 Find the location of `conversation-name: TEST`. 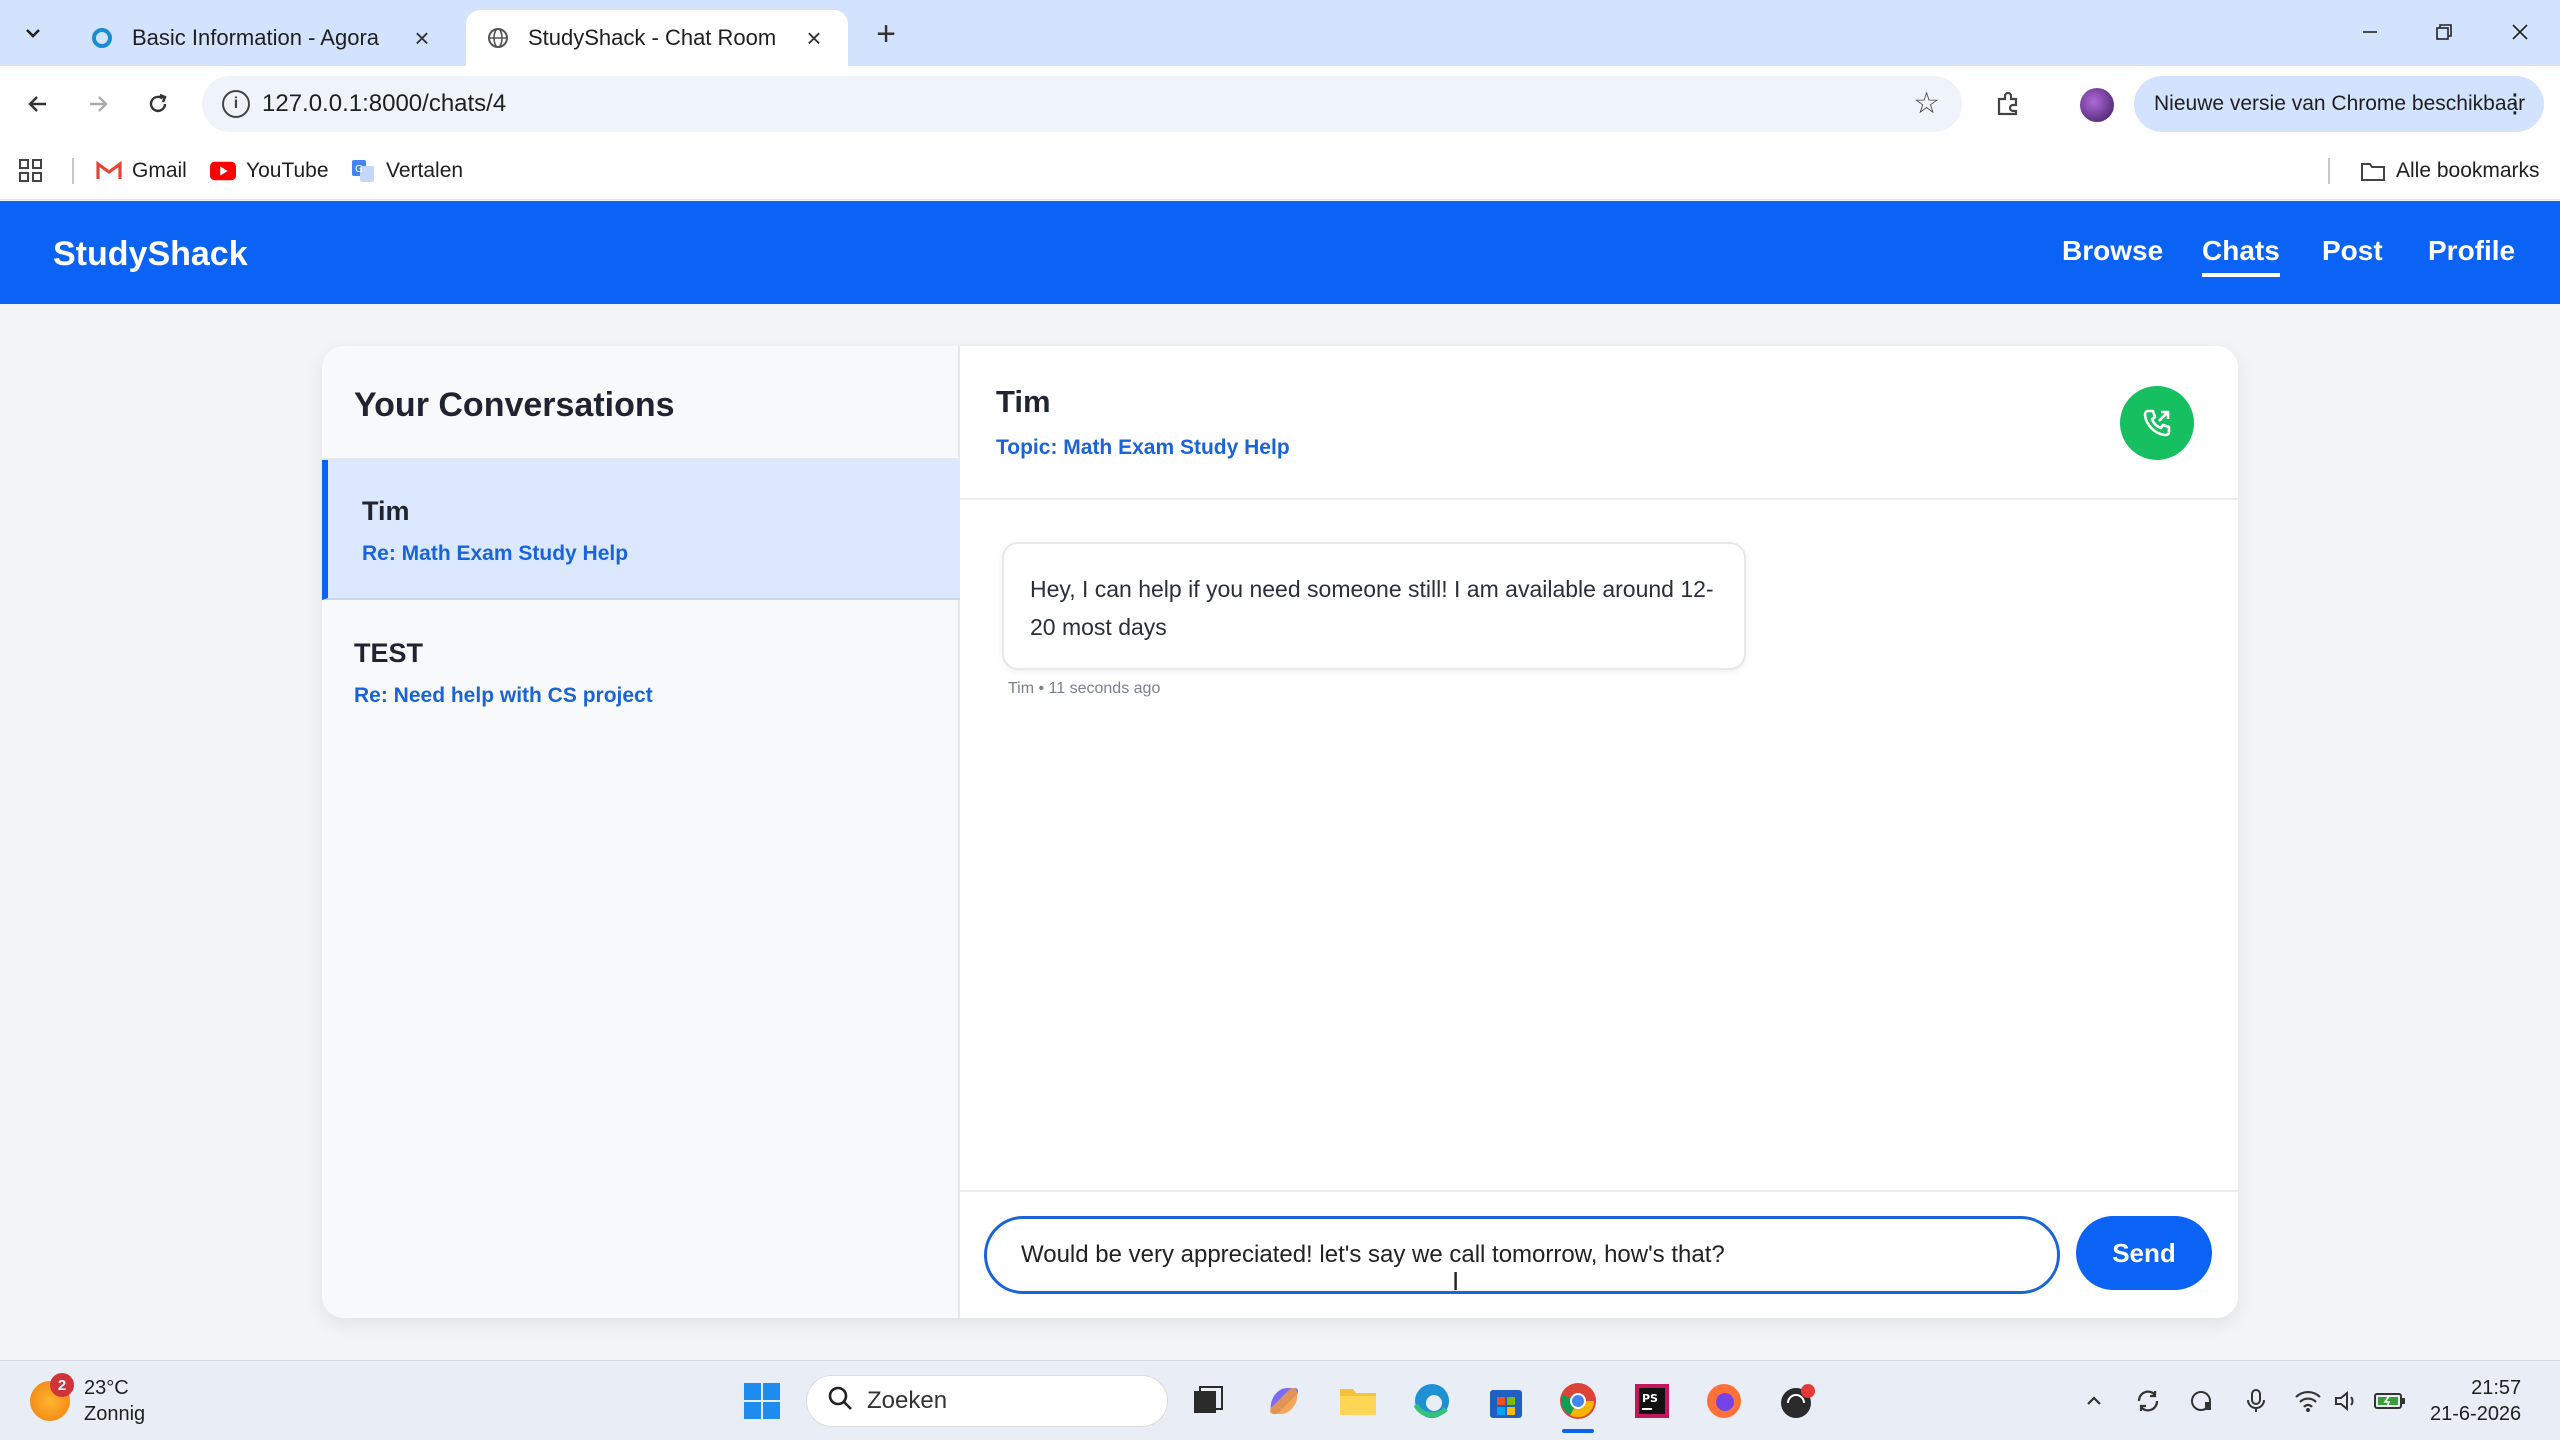

conversation-name: TEST is located at coordinates (389, 653).